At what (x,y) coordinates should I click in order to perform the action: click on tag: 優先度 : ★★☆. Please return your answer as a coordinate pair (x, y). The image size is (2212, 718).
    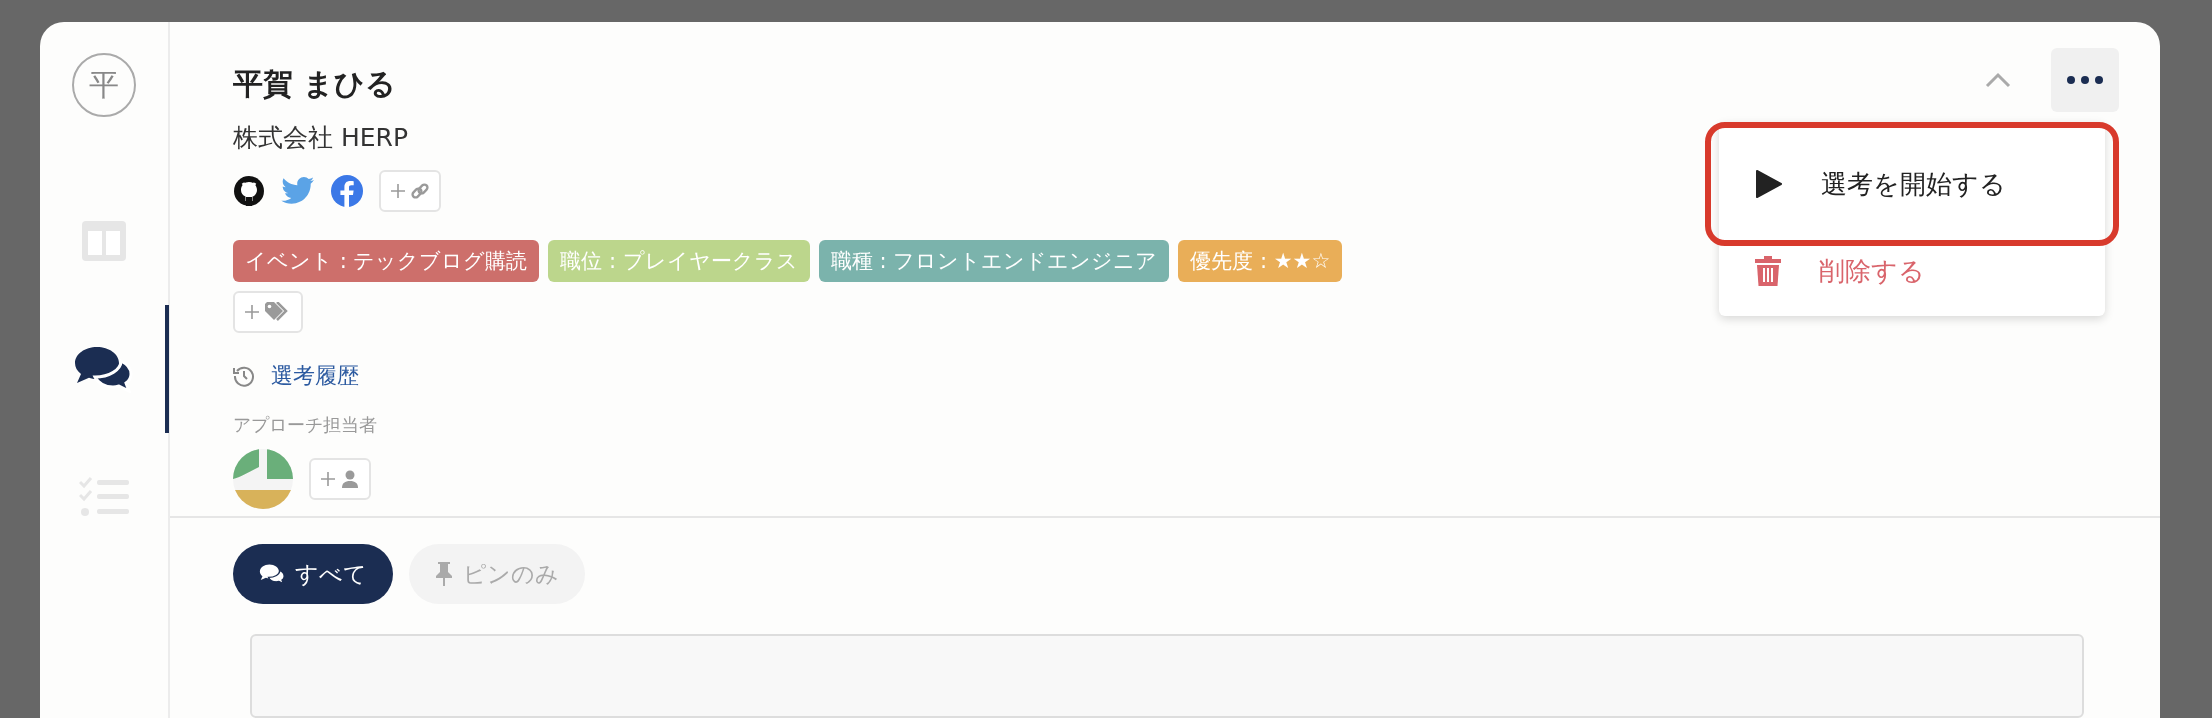
    Looking at the image, I should click on (1260, 261).